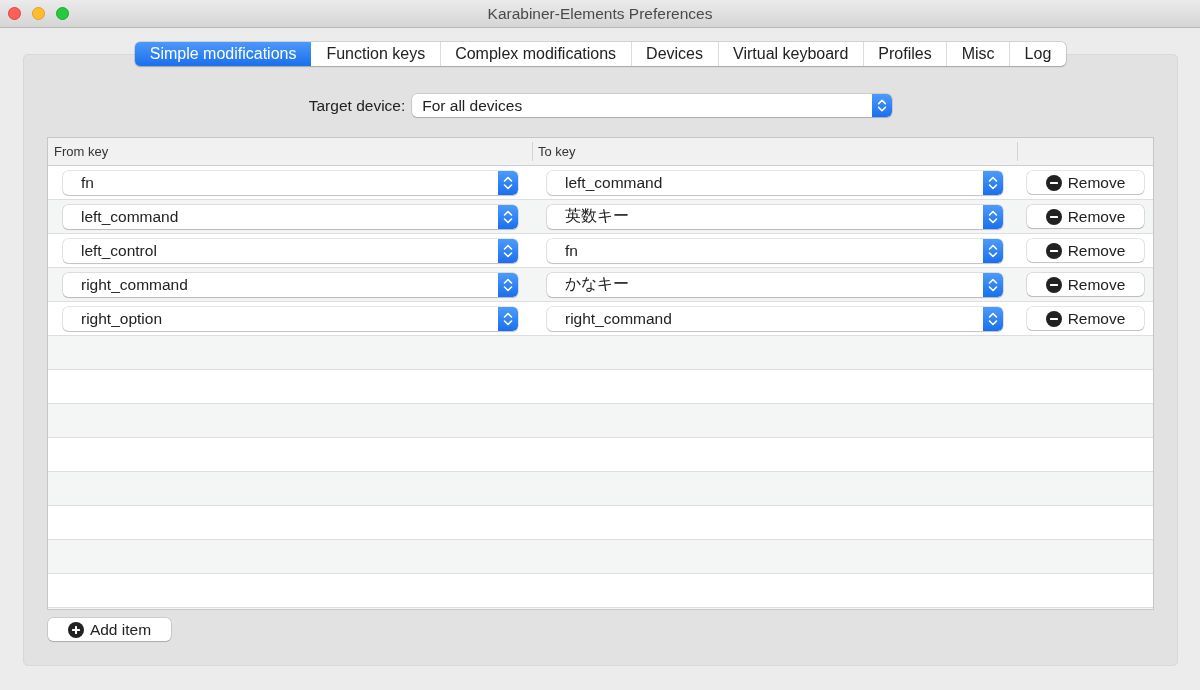  What do you see at coordinates (62, 13) in the screenshot?
I see `zoom-icon` at bounding box center [62, 13].